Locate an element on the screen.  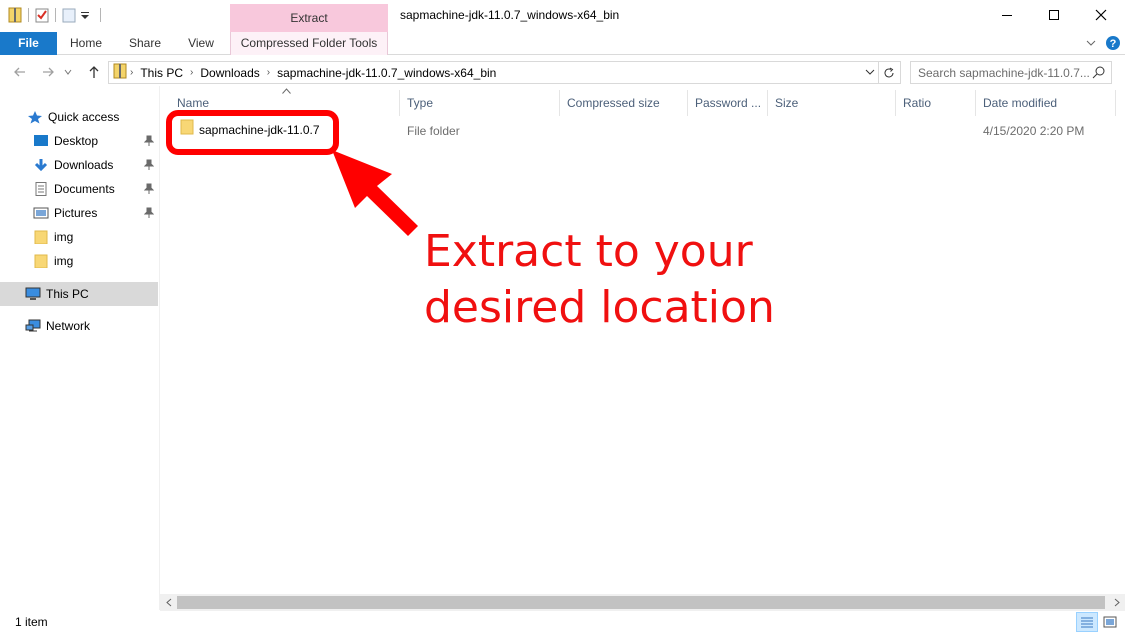
file-date-modified: 4/15/2020 2:20 PM is located at coordinates (1034, 131).